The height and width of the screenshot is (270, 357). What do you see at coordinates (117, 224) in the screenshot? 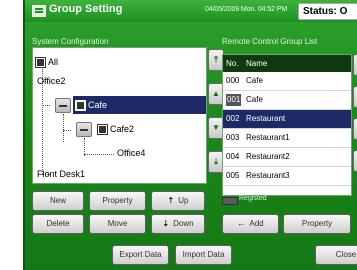
I see `move-button: Move` at bounding box center [117, 224].